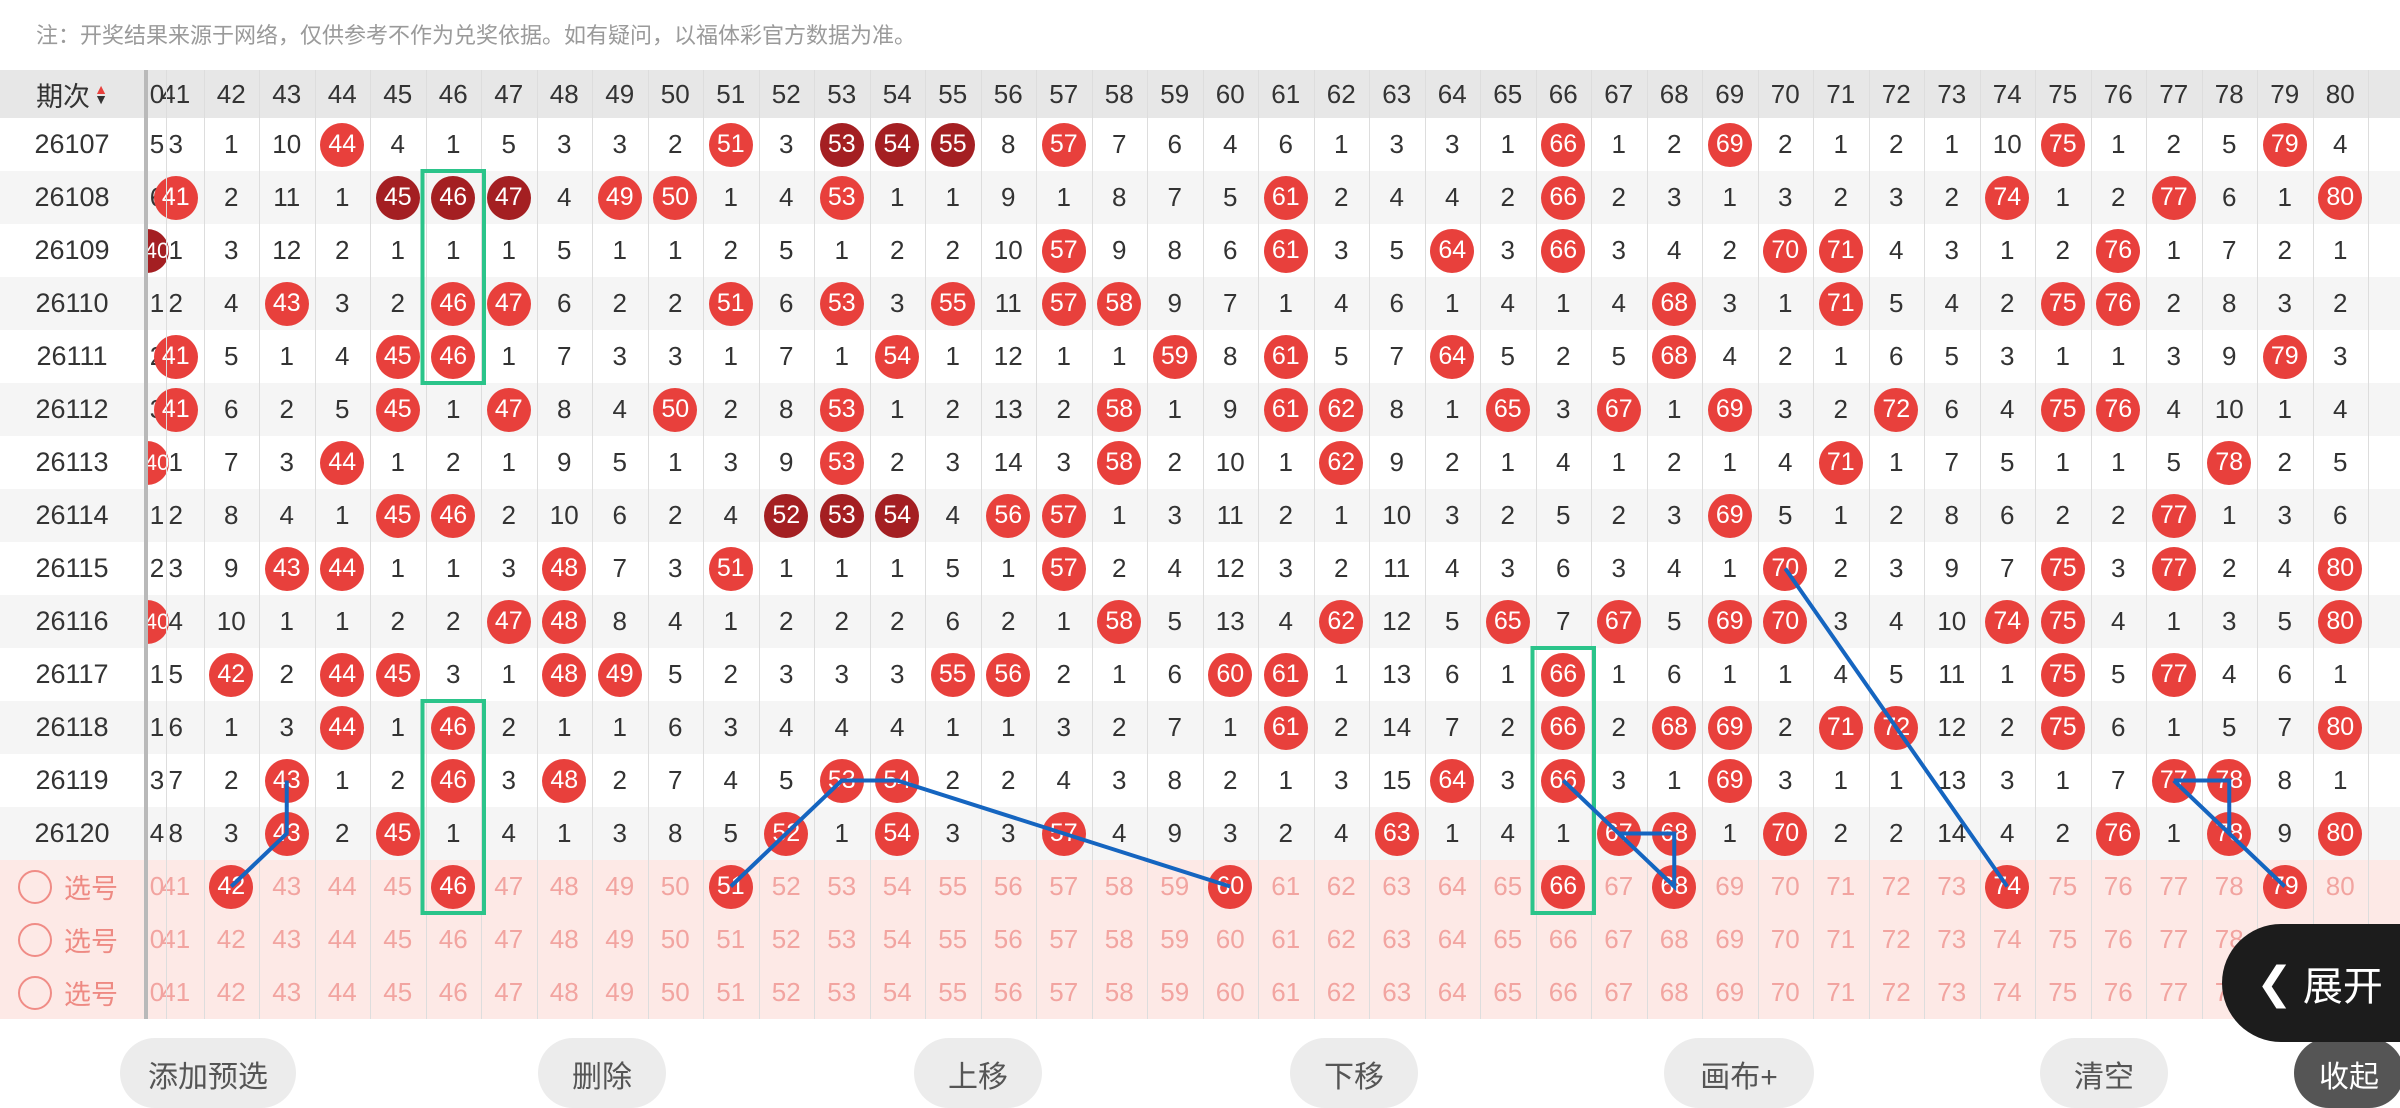 The image size is (2400, 1108). Describe the element at coordinates (2104, 1073) in the screenshot. I see `clear-button: 清空` at that location.